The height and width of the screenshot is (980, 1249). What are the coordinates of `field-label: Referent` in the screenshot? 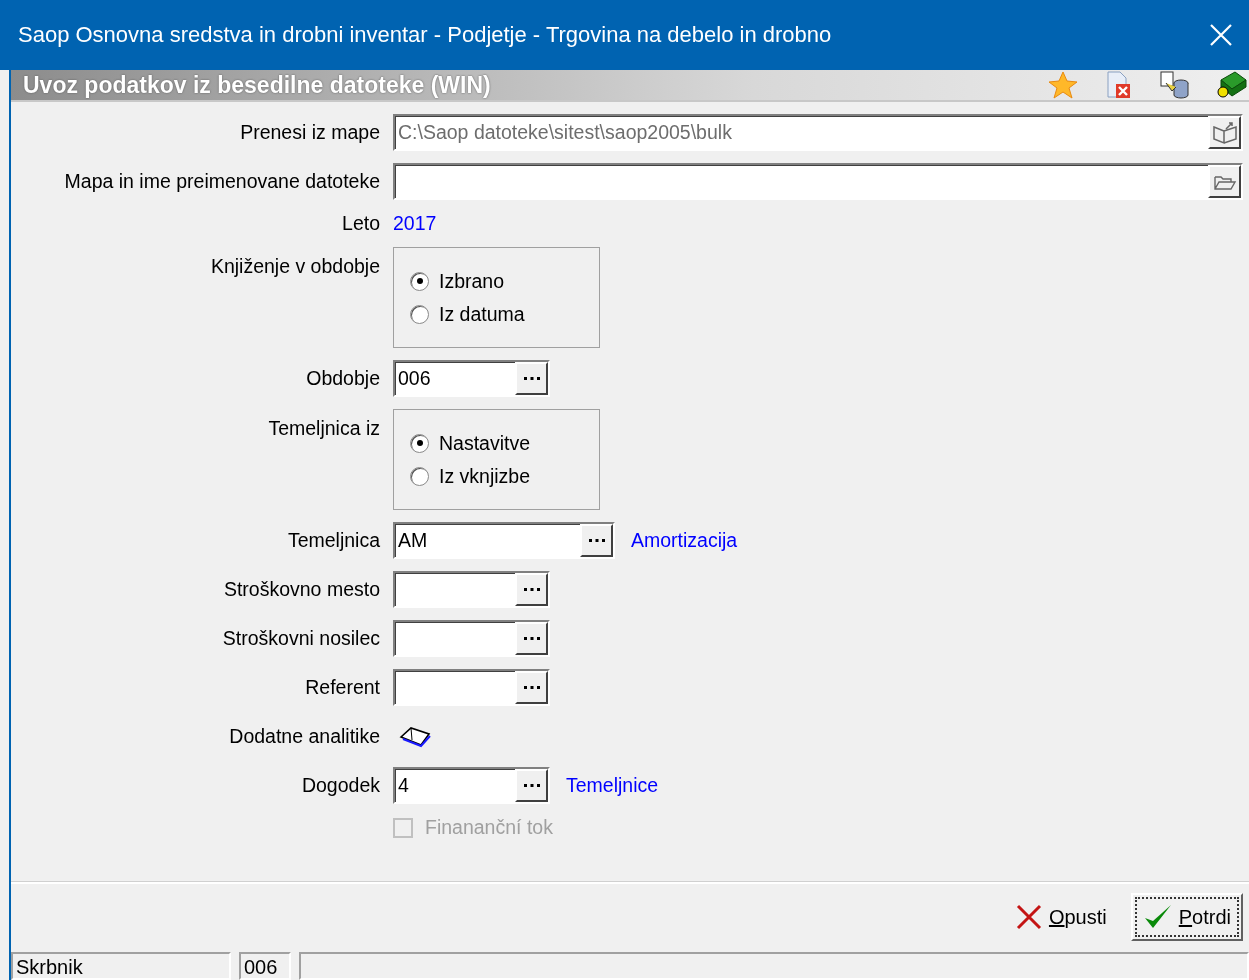 It's located at (342, 687).